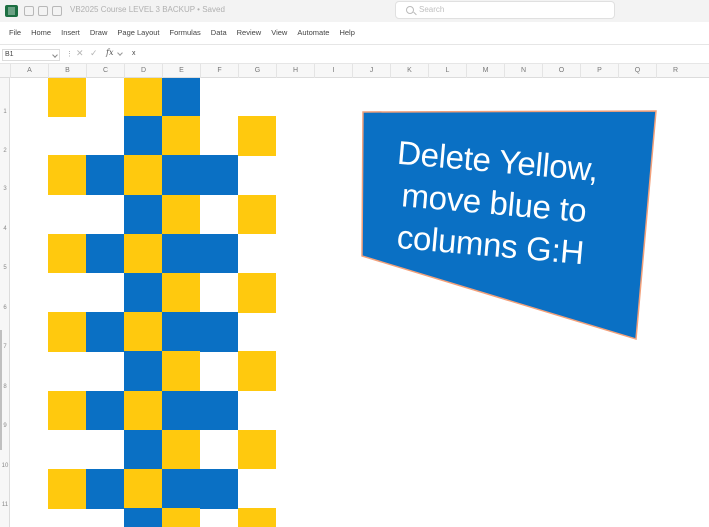 The image size is (709, 527). What do you see at coordinates (5, 308) in the screenshot?
I see `row-header-6: 6` at bounding box center [5, 308].